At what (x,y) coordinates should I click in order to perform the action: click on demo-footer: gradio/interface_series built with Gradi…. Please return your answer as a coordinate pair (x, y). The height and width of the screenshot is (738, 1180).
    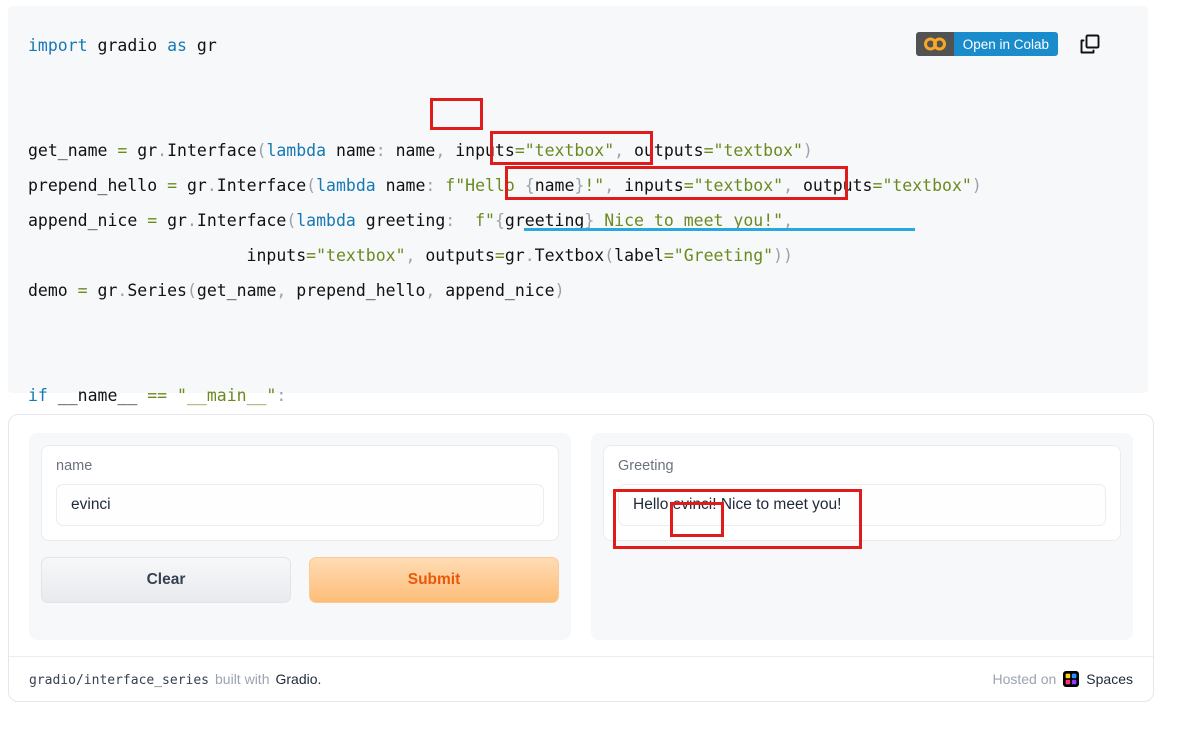
    Looking at the image, I should click on (581, 678).